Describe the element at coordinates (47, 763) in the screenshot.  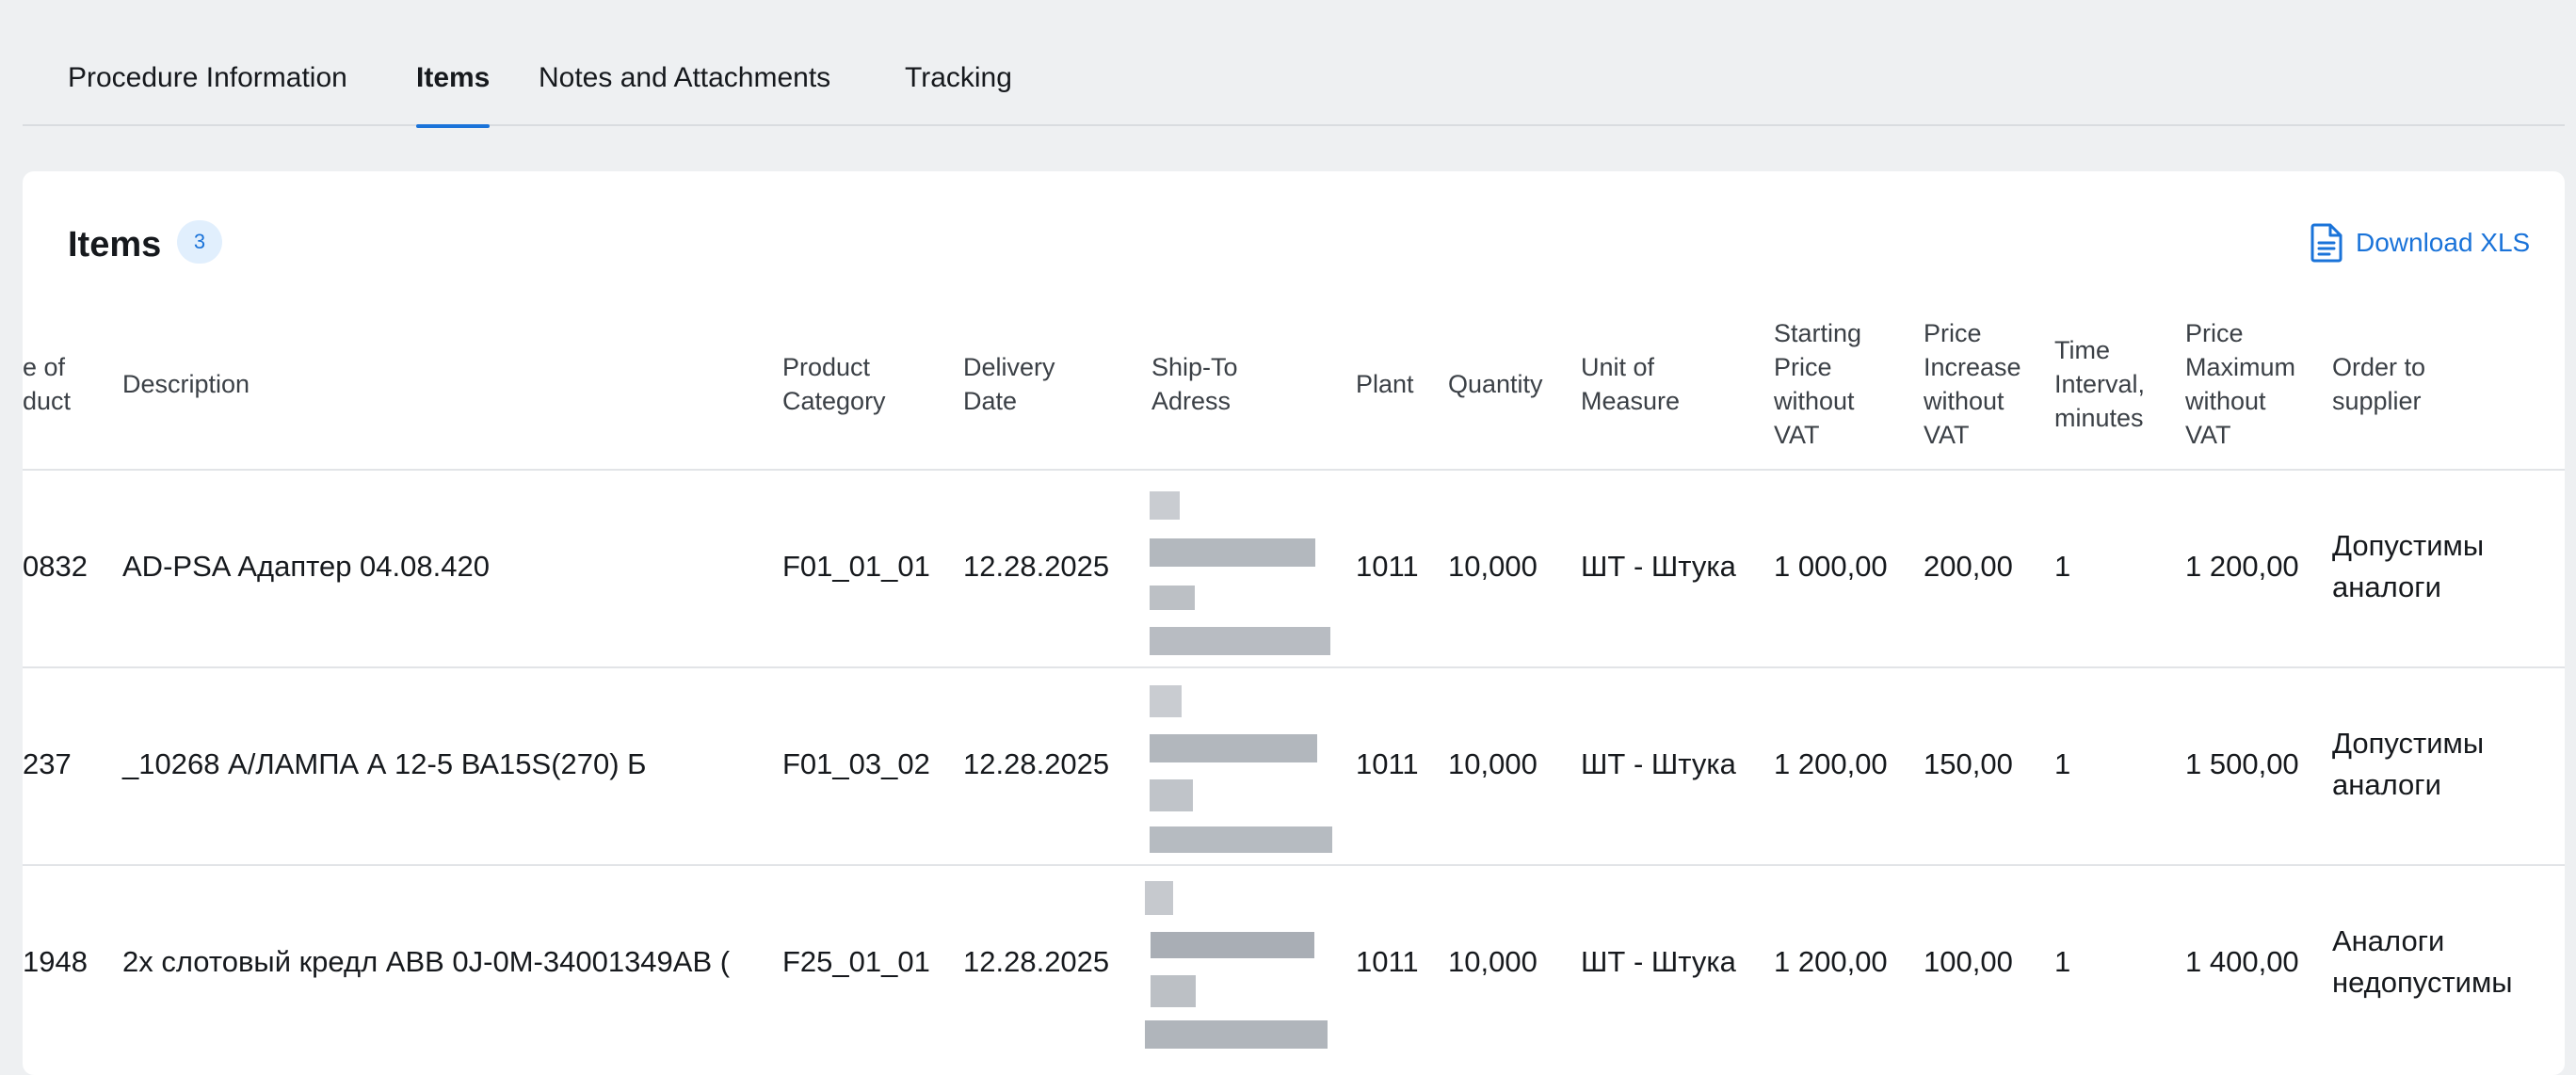
I see `cell-product-code: 237` at that location.